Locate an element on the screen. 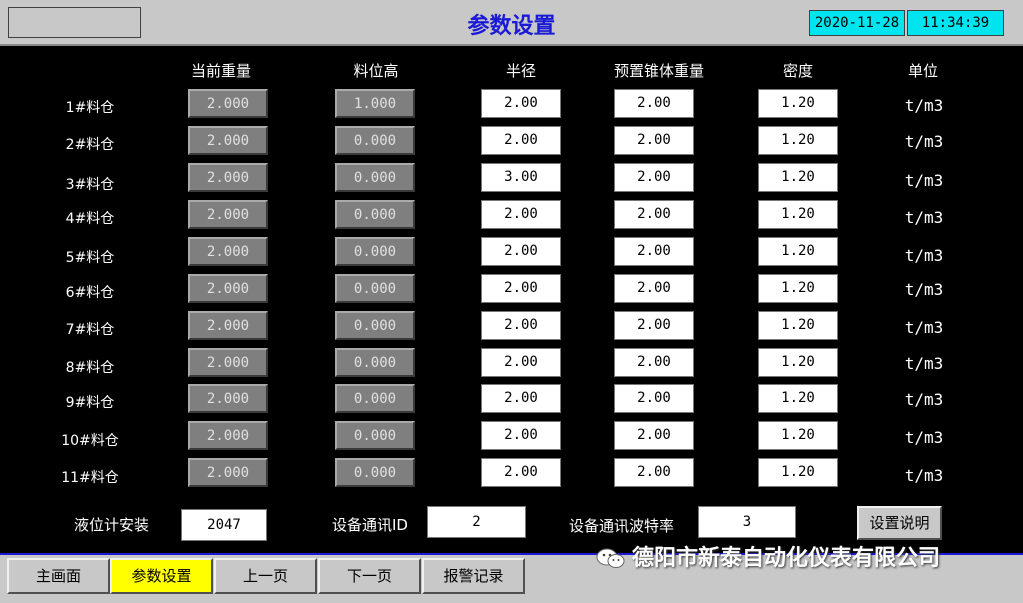 The width and height of the screenshot is (1023, 603). level-height-field: 1.000 is located at coordinates (375, 103).